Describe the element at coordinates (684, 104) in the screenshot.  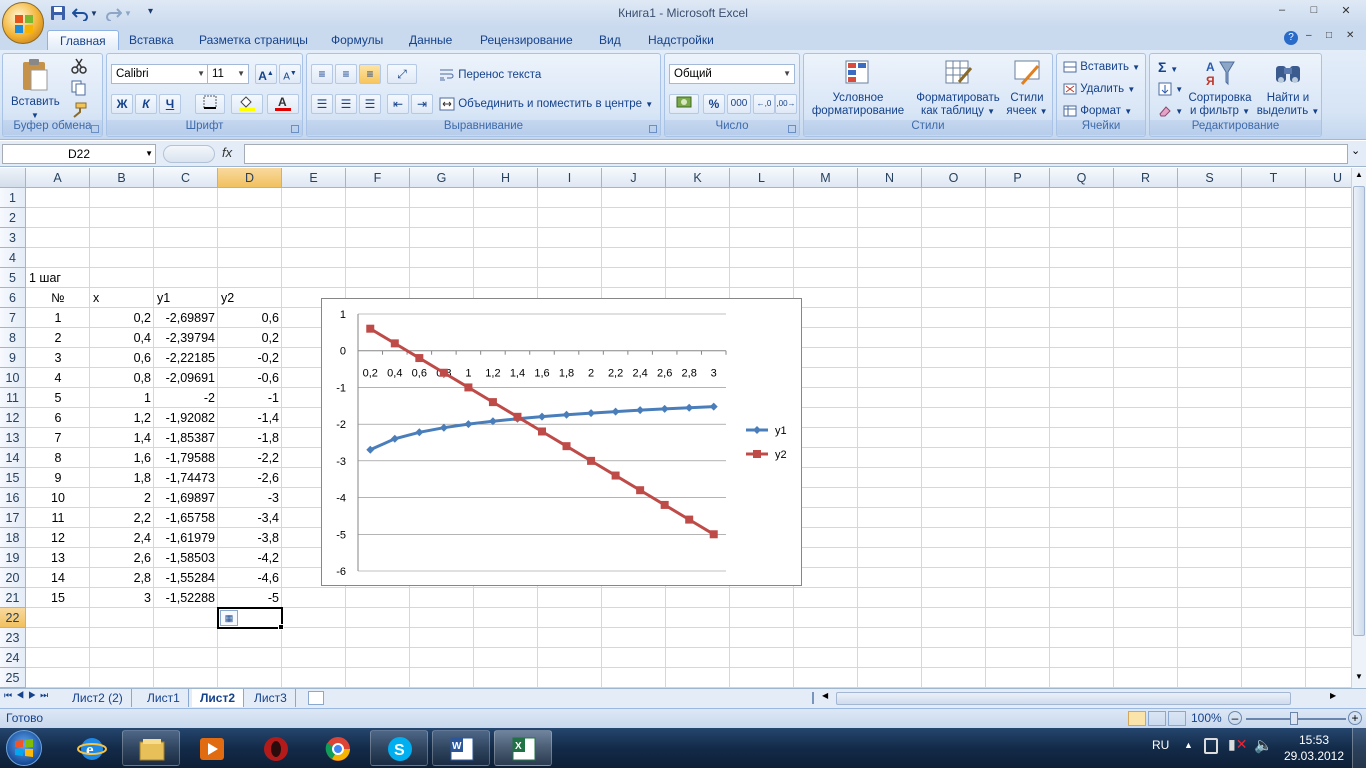
I see `currency-icon` at that location.